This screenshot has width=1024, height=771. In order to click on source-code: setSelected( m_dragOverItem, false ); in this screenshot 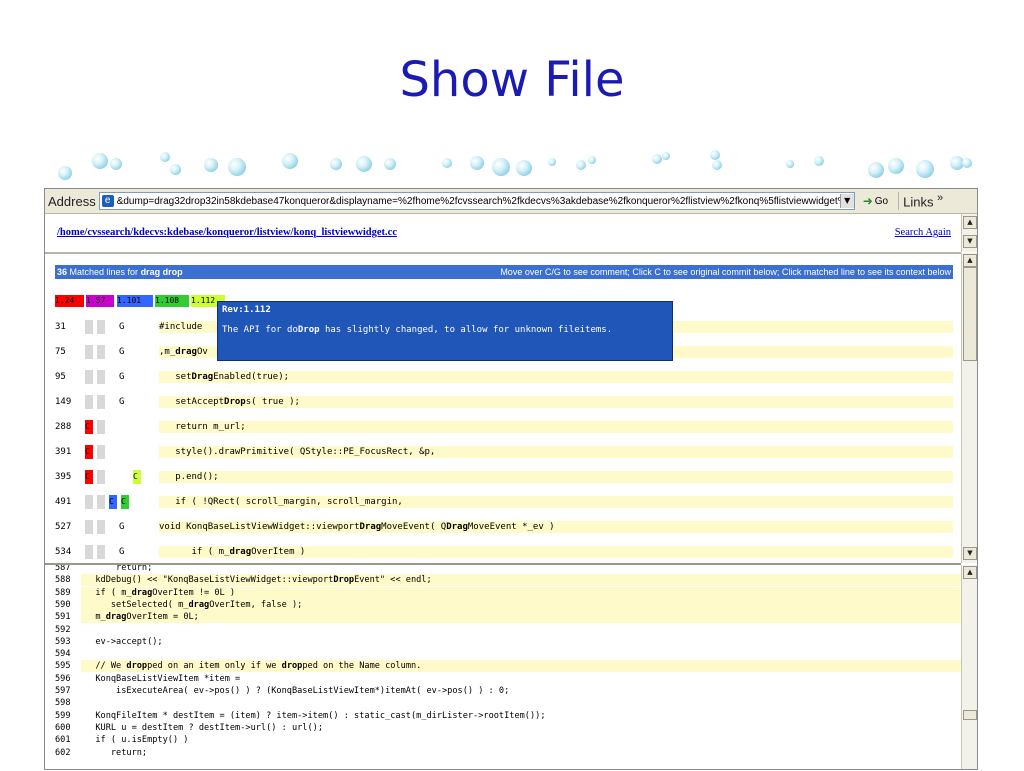, I will do `click(521, 604)`.